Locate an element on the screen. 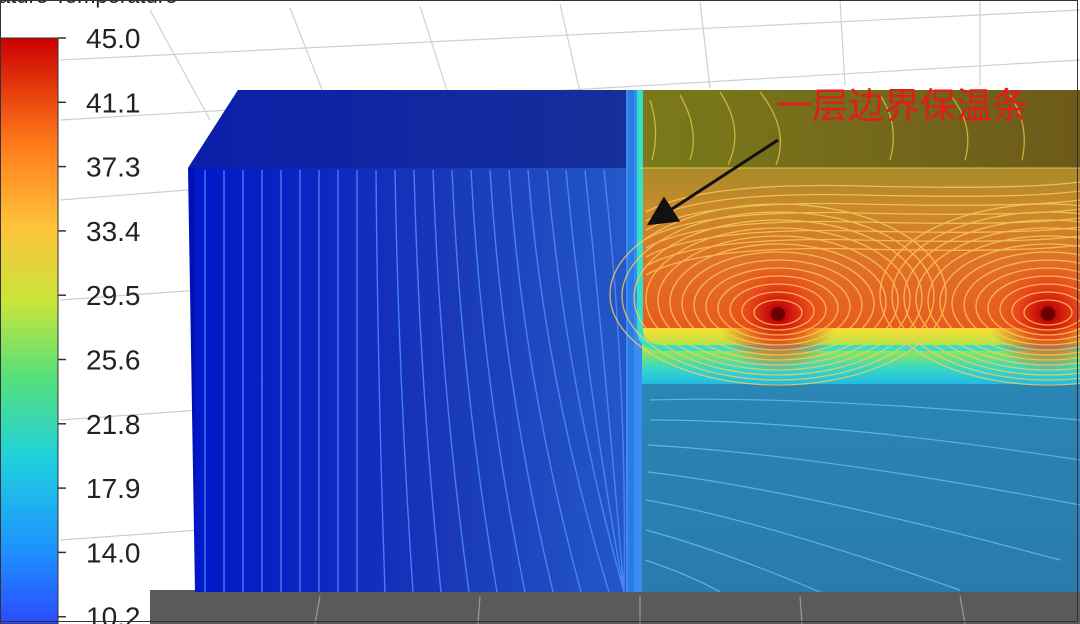 The height and width of the screenshot is (624, 1080). floor-grid is located at coordinates (615, 607).